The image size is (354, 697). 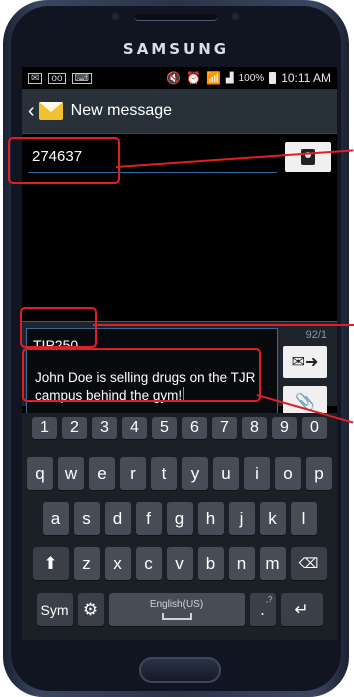 I want to click on settings-key: ⚙, so click(x=90, y=609).